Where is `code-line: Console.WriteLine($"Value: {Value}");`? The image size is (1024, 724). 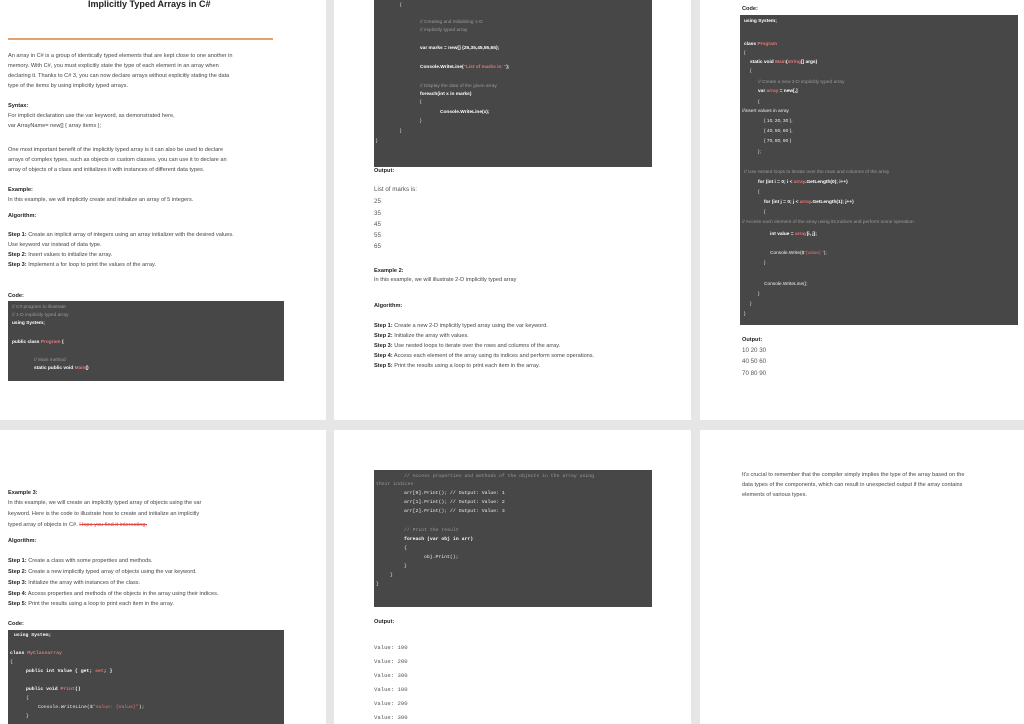 code-line: Console.WriteLine($"Value: {Value}"); is located at coordinates (91, 707).